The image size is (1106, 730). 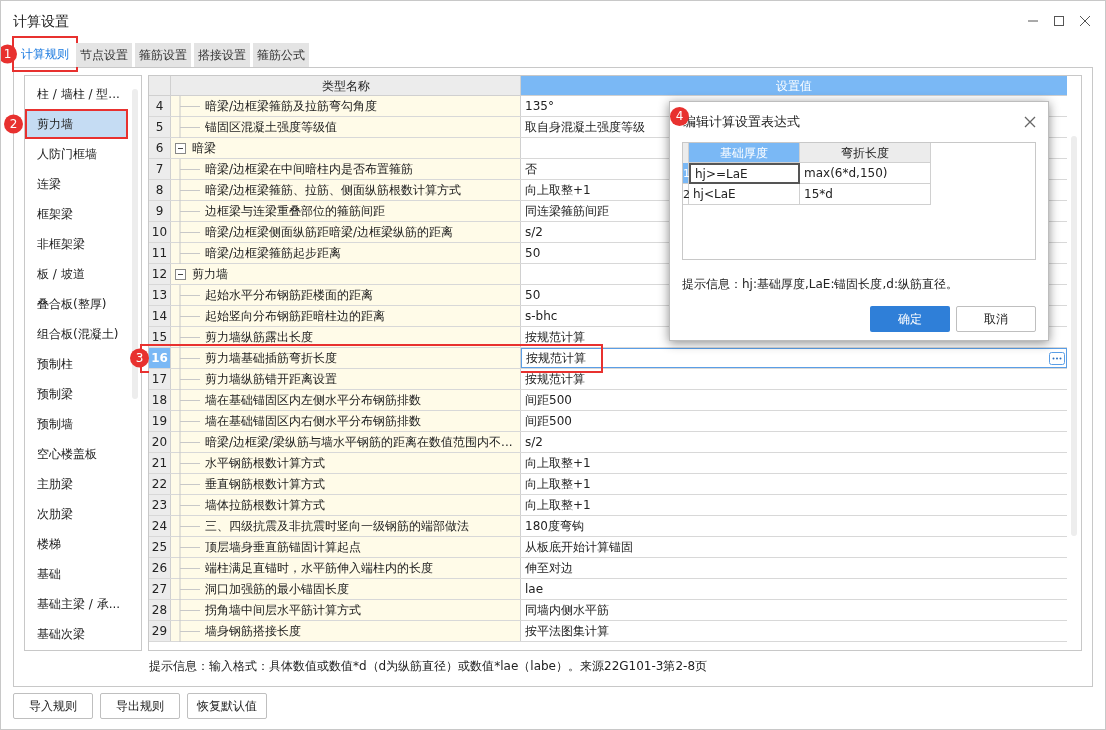 What do you see at coordinates (796, 379) in the screenshot?
I see `setting-value: 按规范计算` at bounding box center [796, 379].